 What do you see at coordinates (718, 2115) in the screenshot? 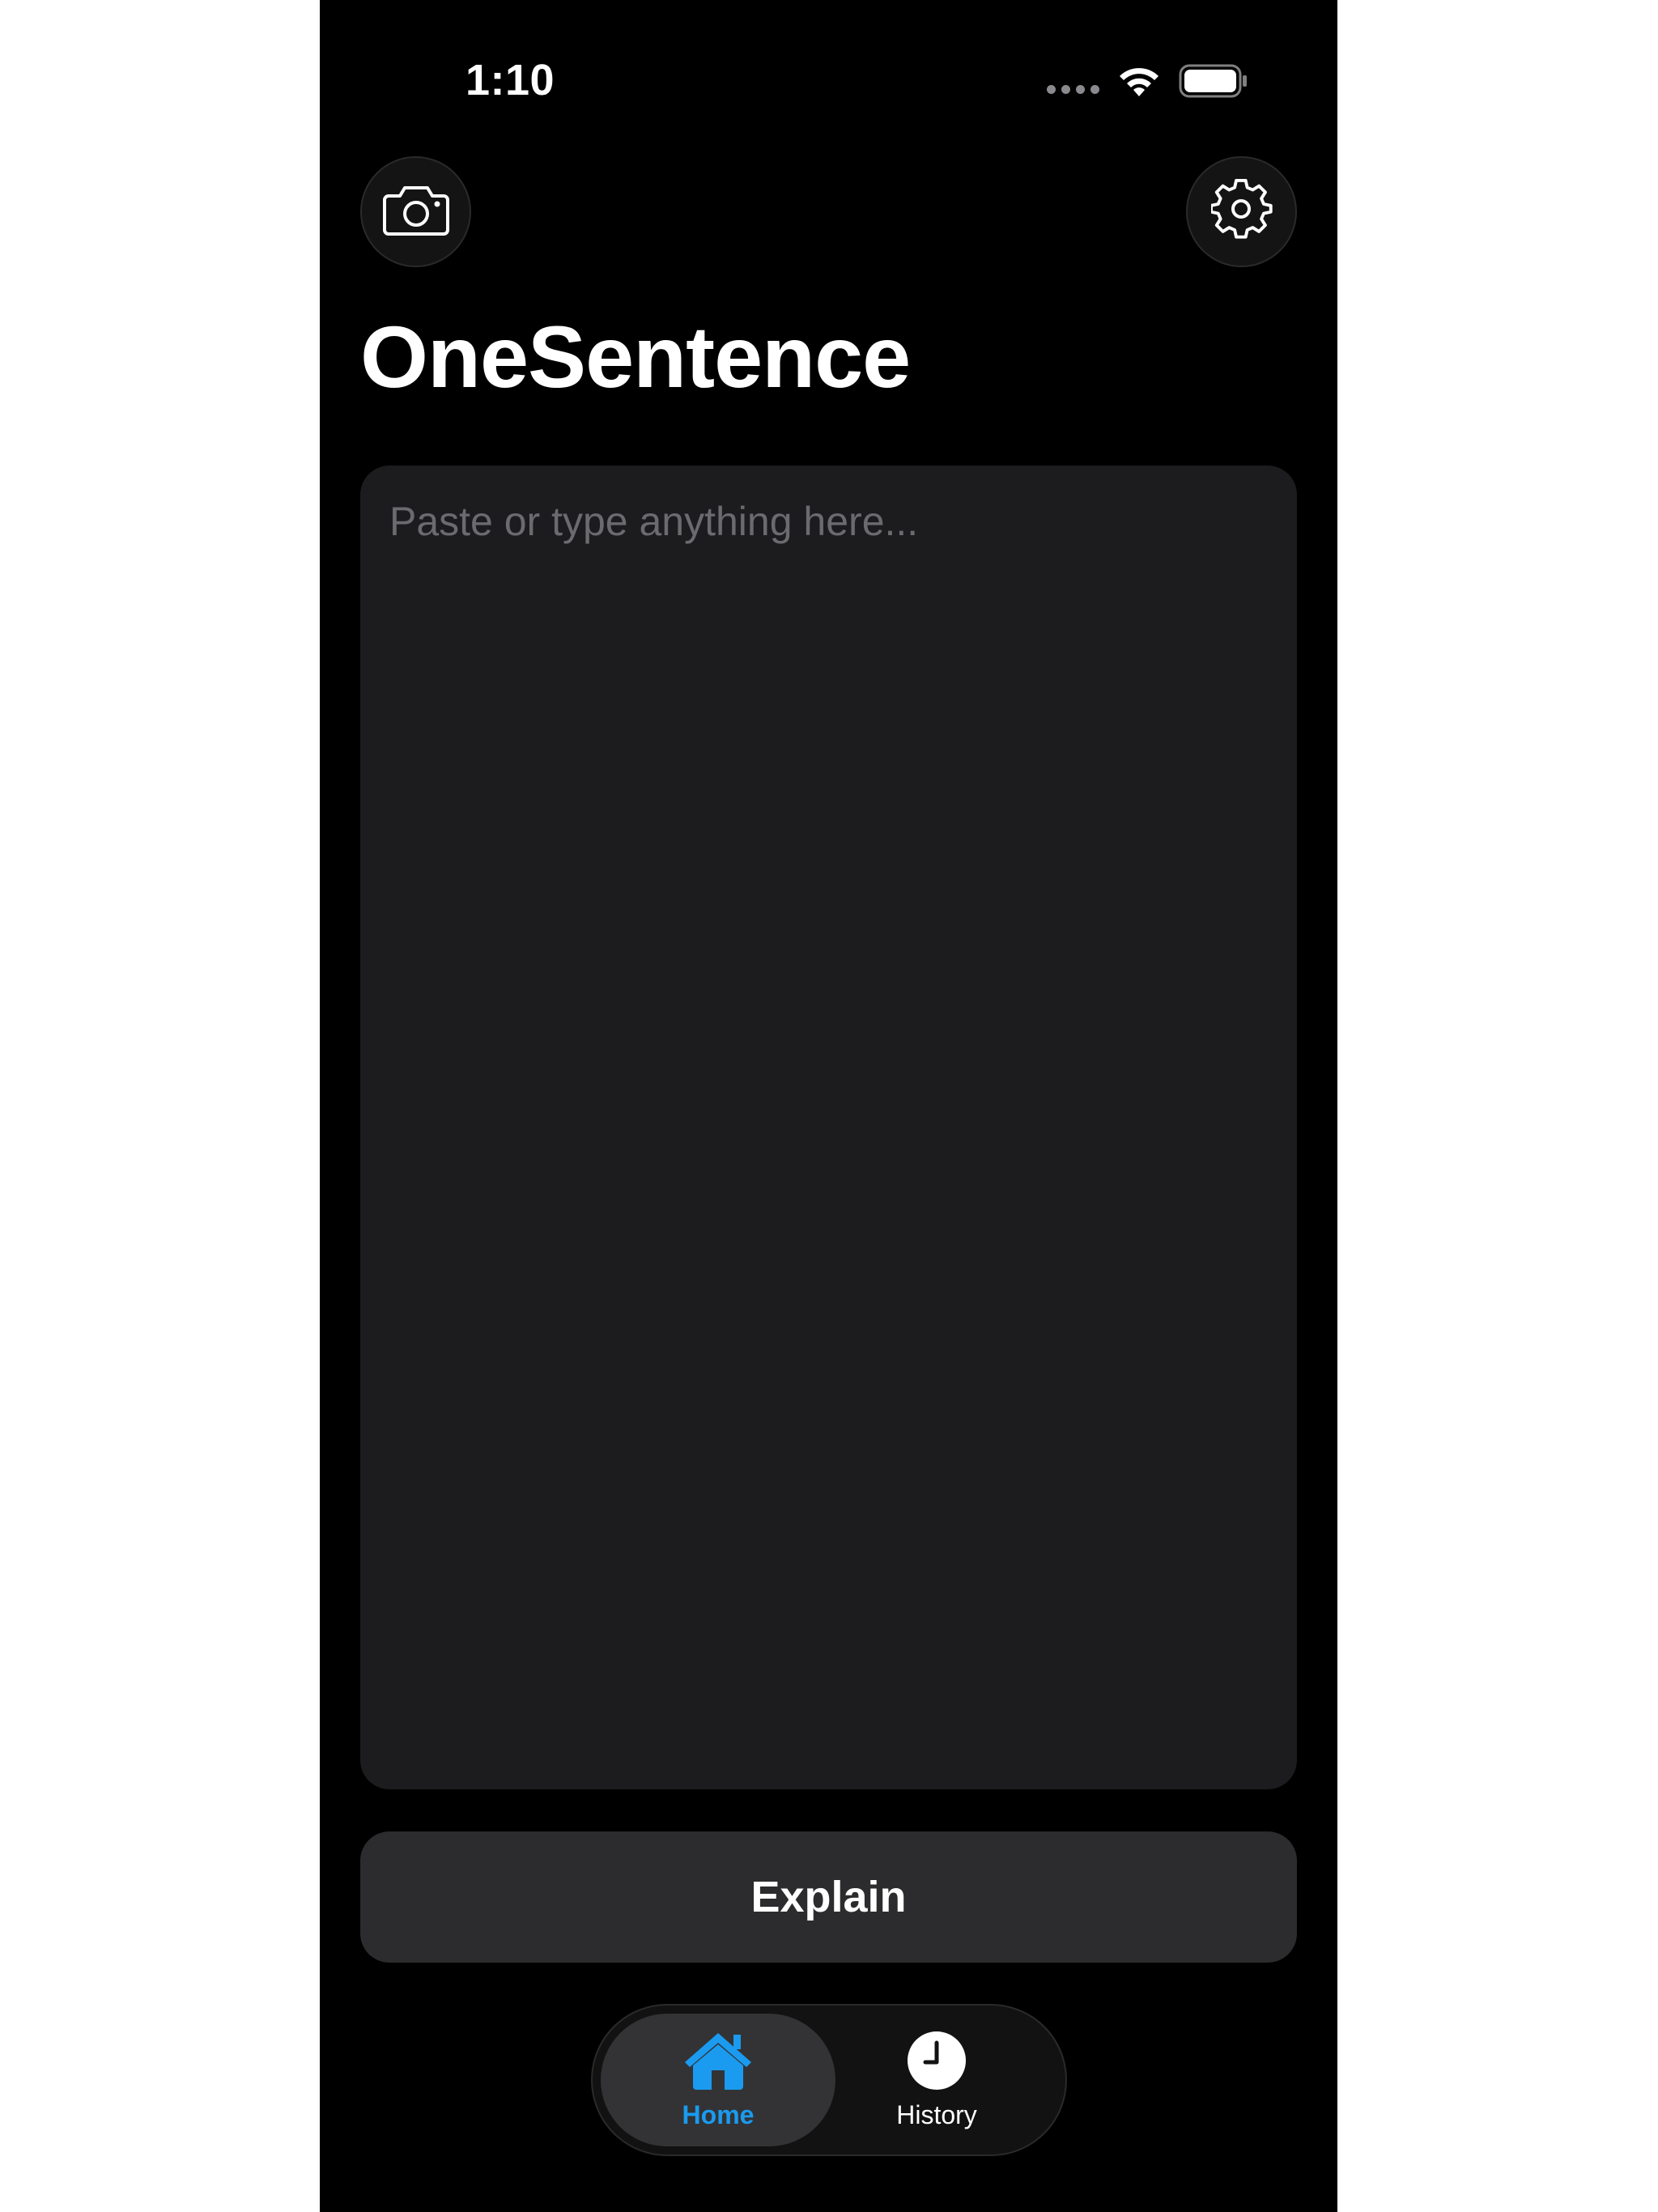
I see `tab-home-label: Home` at bounding box center [718, 2115].